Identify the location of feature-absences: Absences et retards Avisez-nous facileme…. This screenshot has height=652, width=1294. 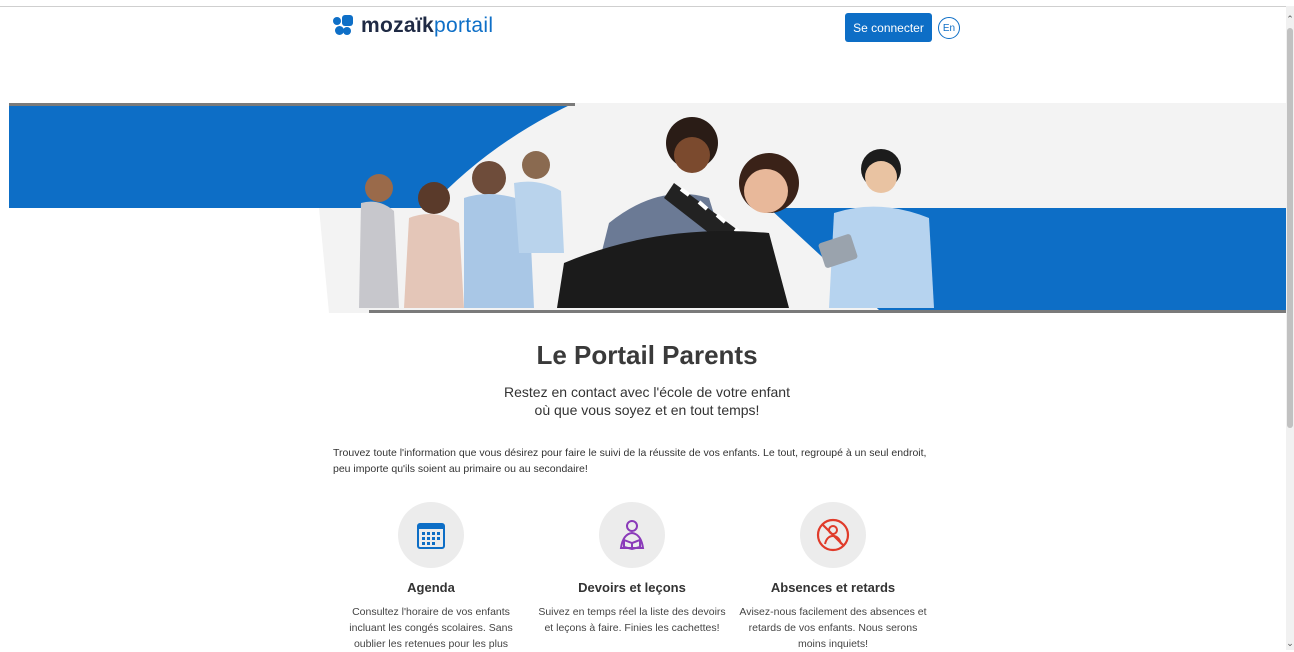
(833, 577).